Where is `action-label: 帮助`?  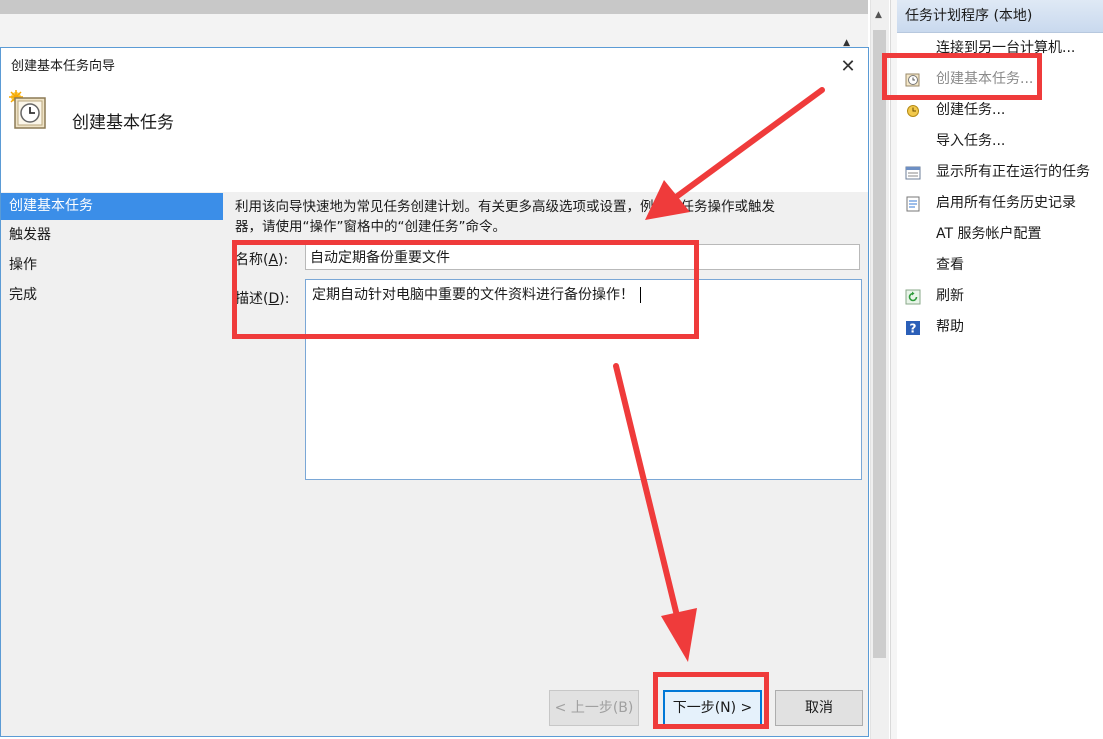 action-label: 帮助 is located at coordinates (950, 327).